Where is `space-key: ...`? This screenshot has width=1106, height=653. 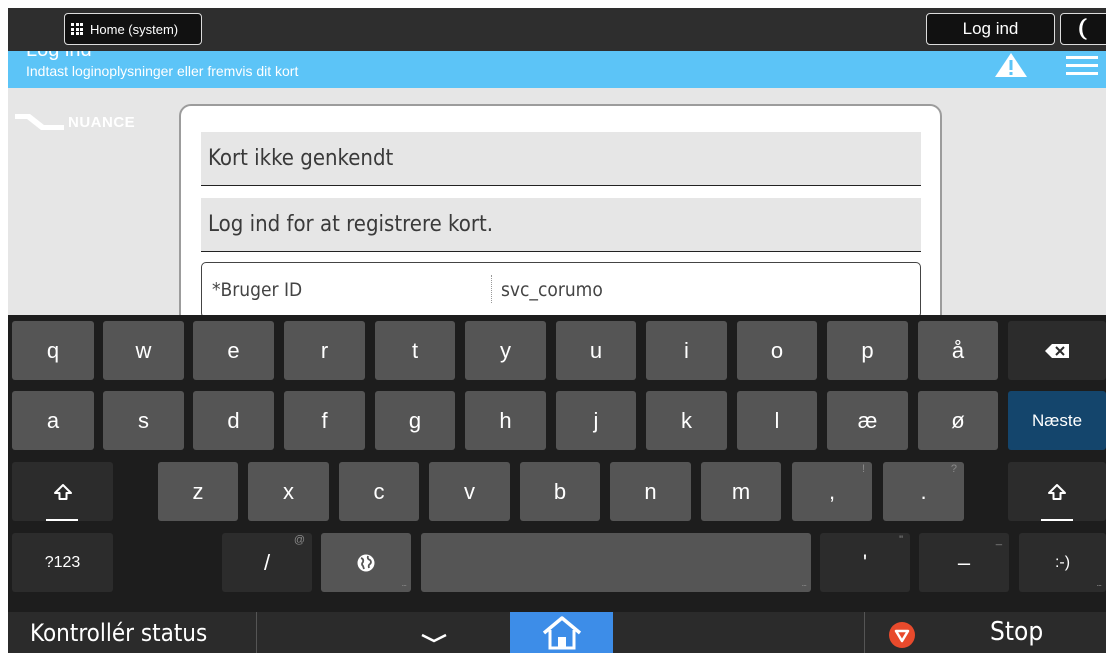 space-key: ... is located at coordinates (616, 562).